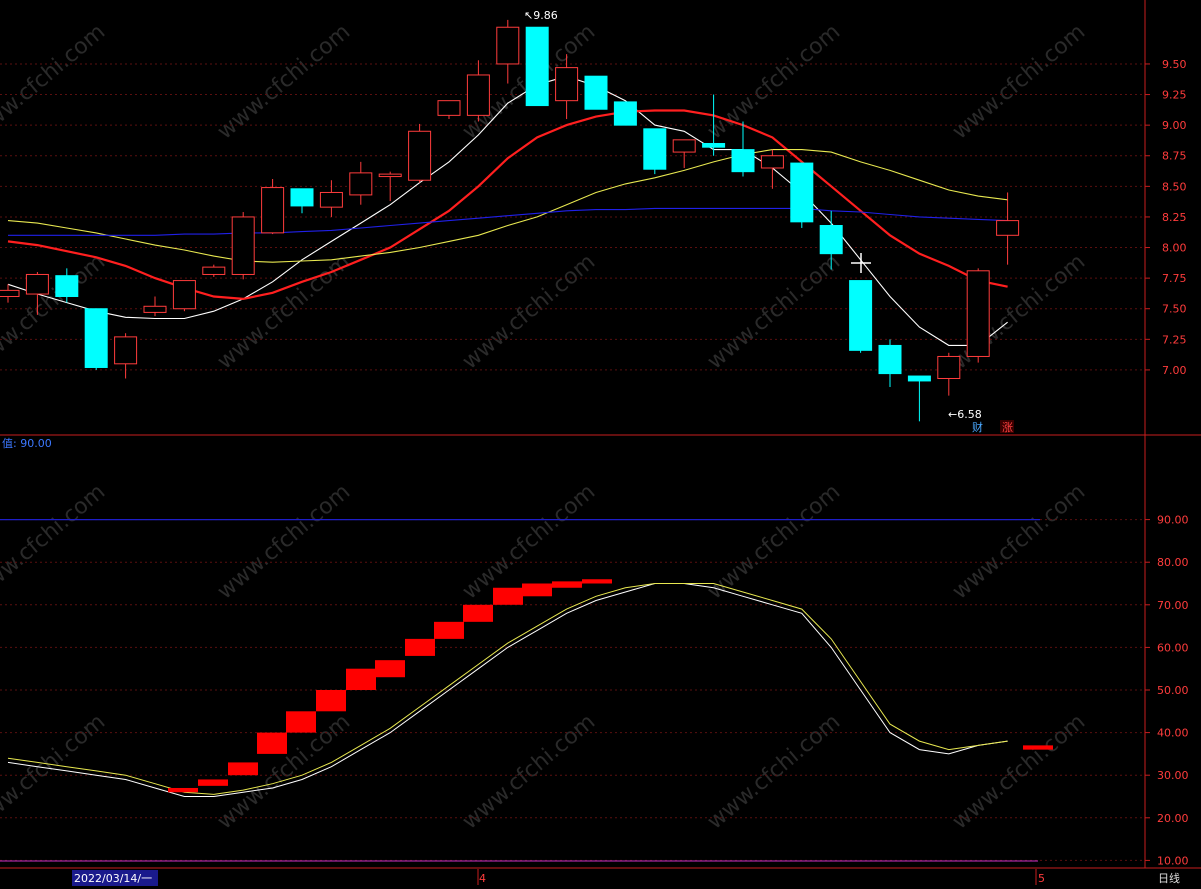  Describe the element at coordinates (482, 878) in the screenshot. I see `month-mark-4: 4` at that location.